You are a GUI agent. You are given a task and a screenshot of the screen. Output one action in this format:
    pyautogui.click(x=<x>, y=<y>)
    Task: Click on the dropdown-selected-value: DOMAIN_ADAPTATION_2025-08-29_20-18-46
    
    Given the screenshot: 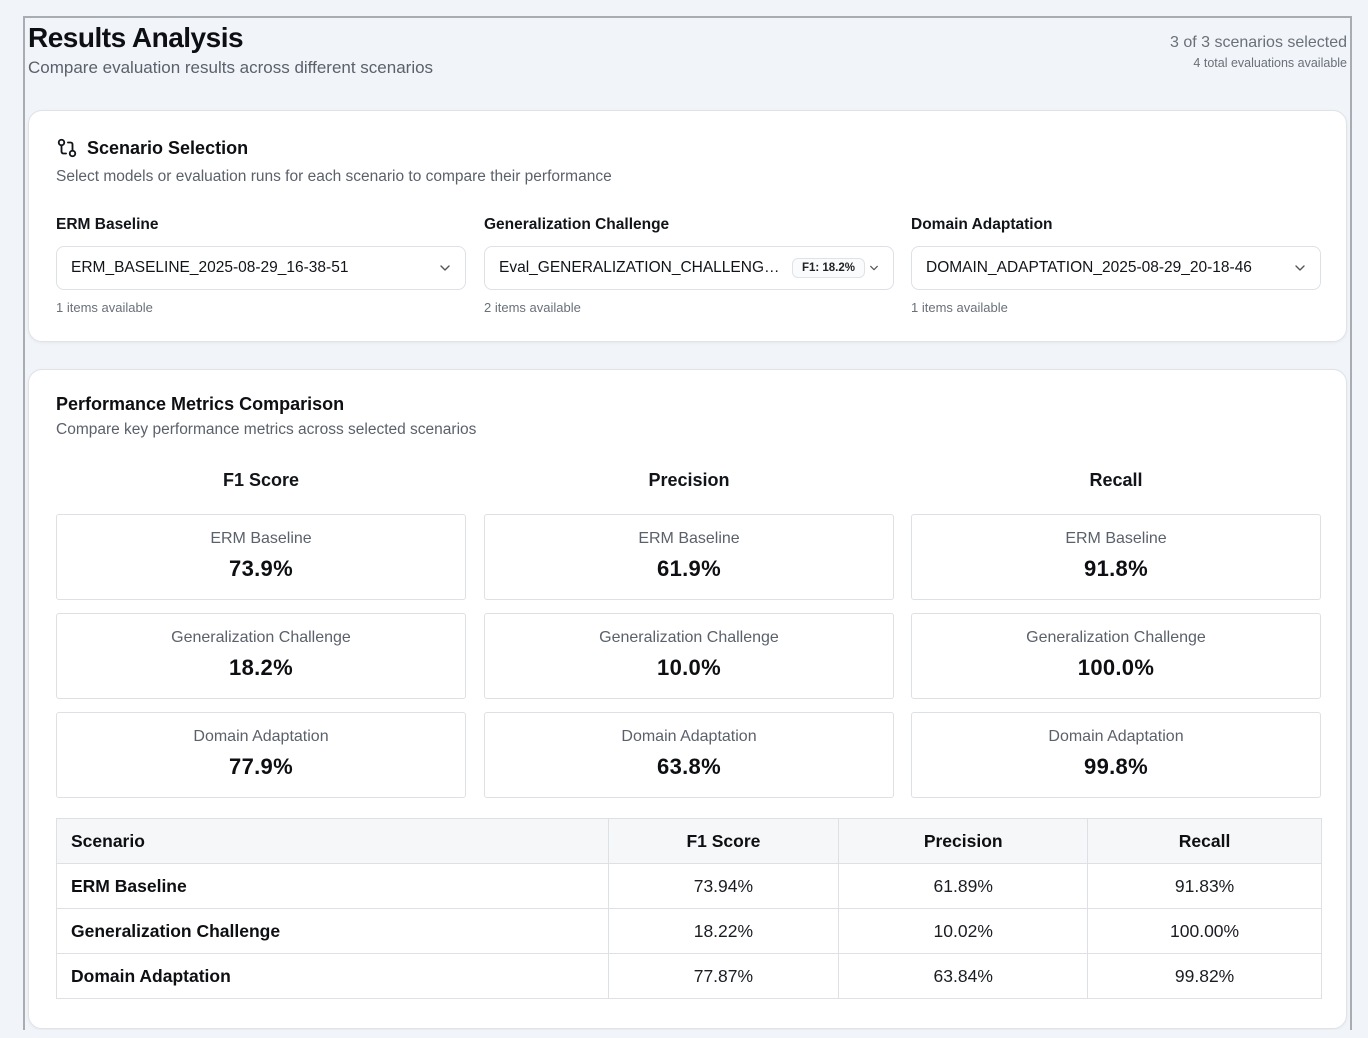 What is the action you would take?
    pyautogui.click(x=1089, y=267)
    